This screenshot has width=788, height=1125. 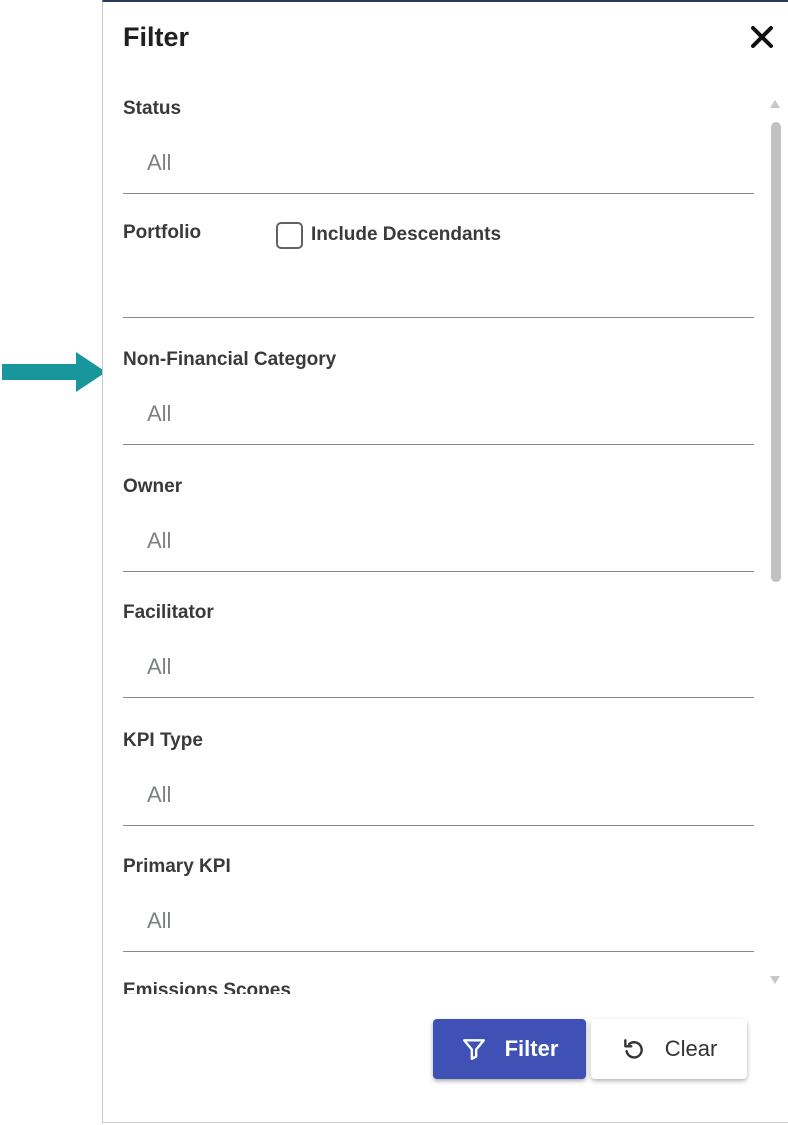 I want to click on scrollbar-thumb, so click(x=776, y=352).